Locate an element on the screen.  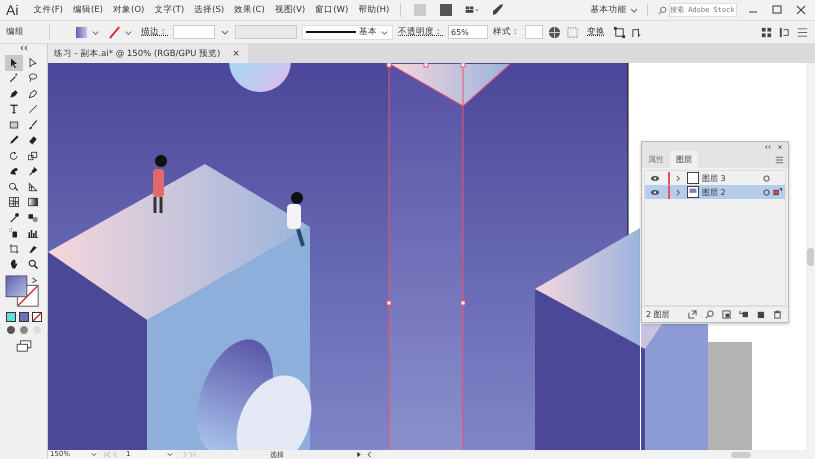
lasso-icon is located at coordinates (33, 78).